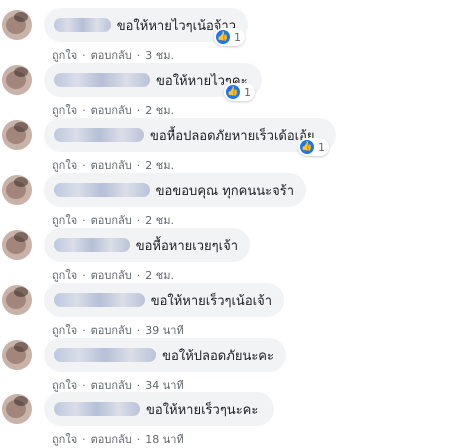  I want to click on comment: ขอหื้อหายเวยๆเจ้า ถูกใจ · ตอบกลับ · 2 ชม., so click(227, 255).